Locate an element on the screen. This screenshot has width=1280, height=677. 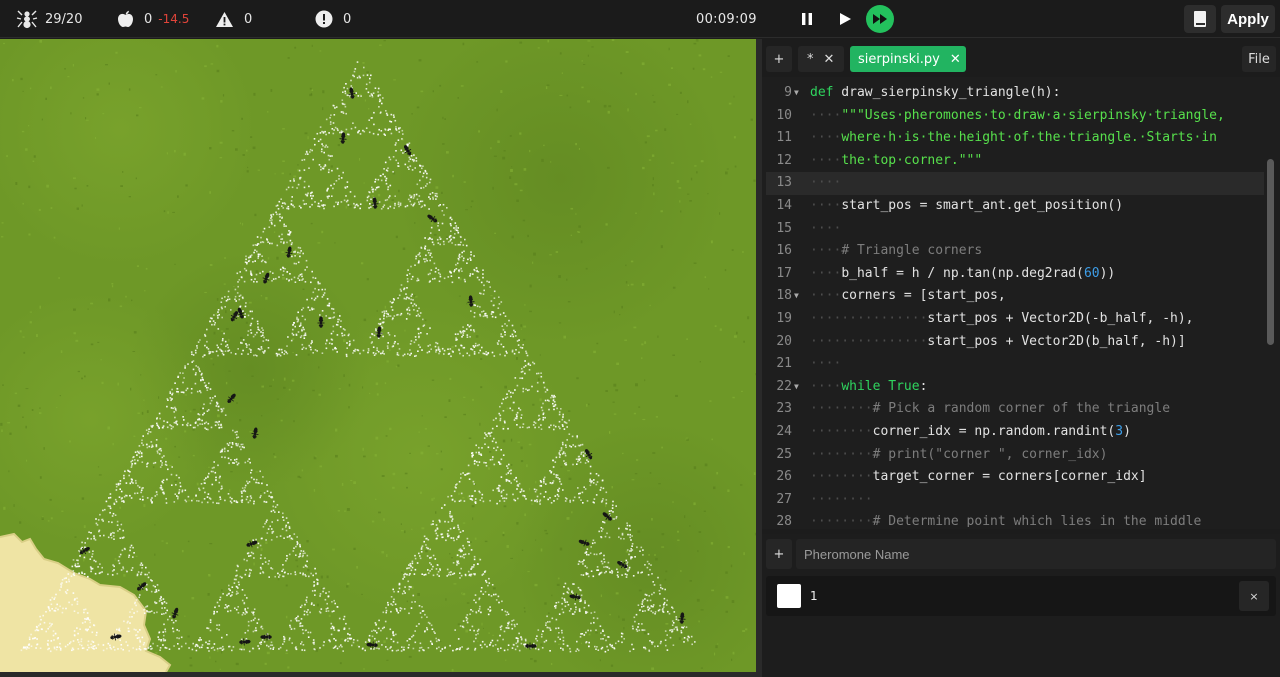
line-number: 28 is located at coordinates (784, 520).